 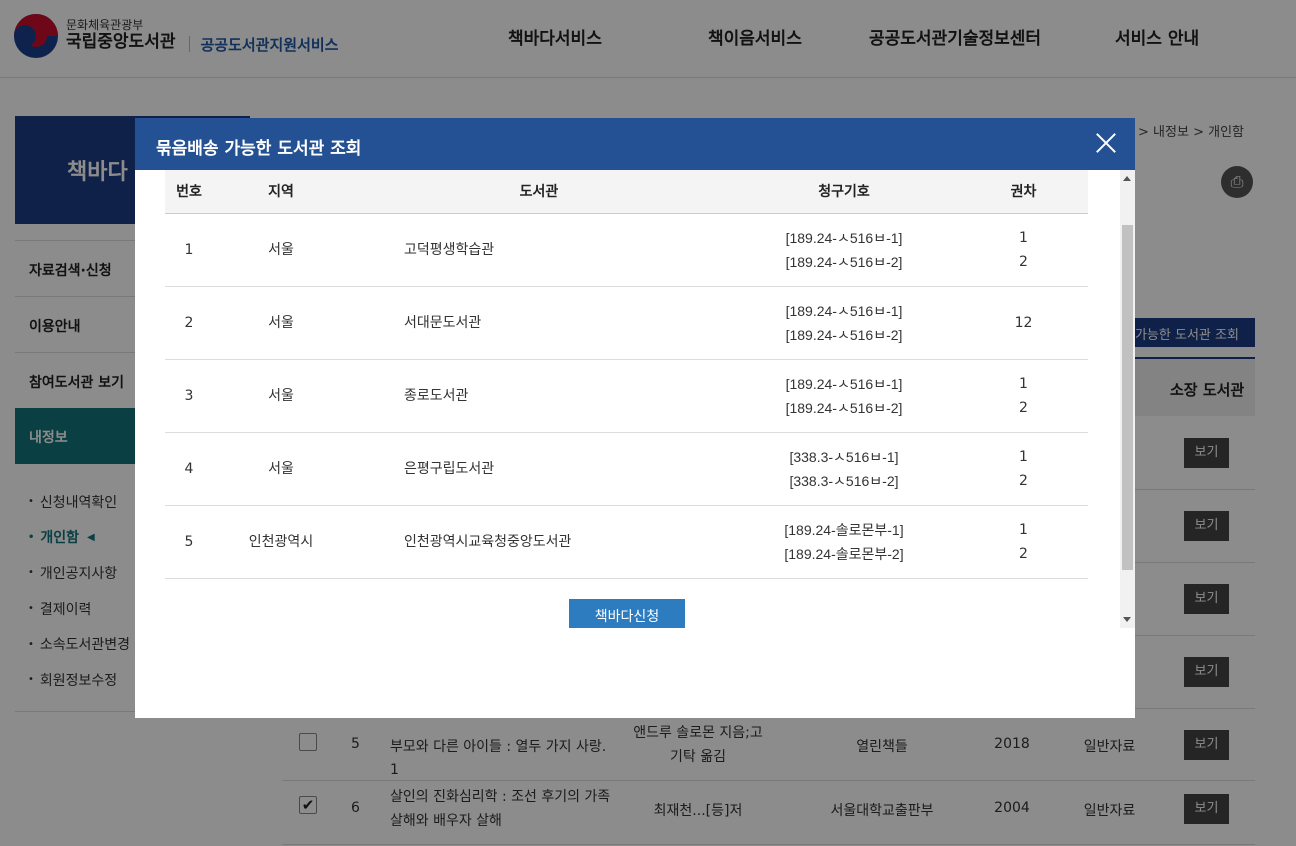 I want to click on col-number: 번호, so click(x=189, y=192).